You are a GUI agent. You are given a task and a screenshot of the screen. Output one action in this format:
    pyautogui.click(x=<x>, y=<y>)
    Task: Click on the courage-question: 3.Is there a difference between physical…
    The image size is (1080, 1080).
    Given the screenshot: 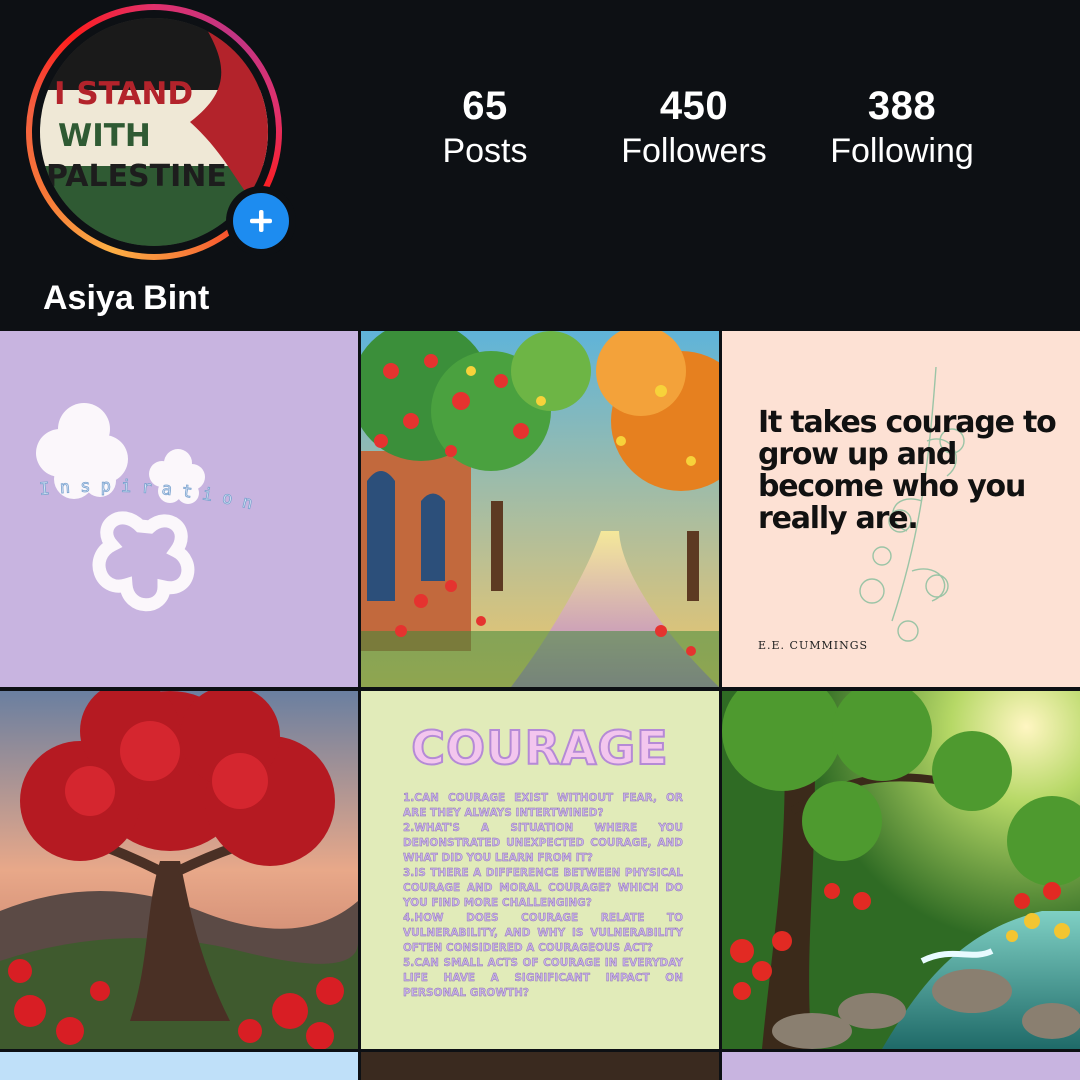 What is the action you would take?
    pyautogui.click(x=543, y=888)
    